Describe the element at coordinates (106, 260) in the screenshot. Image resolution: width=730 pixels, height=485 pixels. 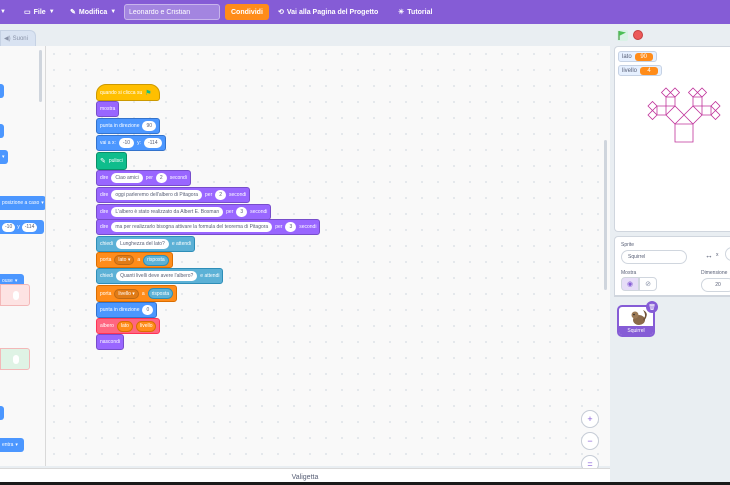
I see `block-label: porta` at that location.